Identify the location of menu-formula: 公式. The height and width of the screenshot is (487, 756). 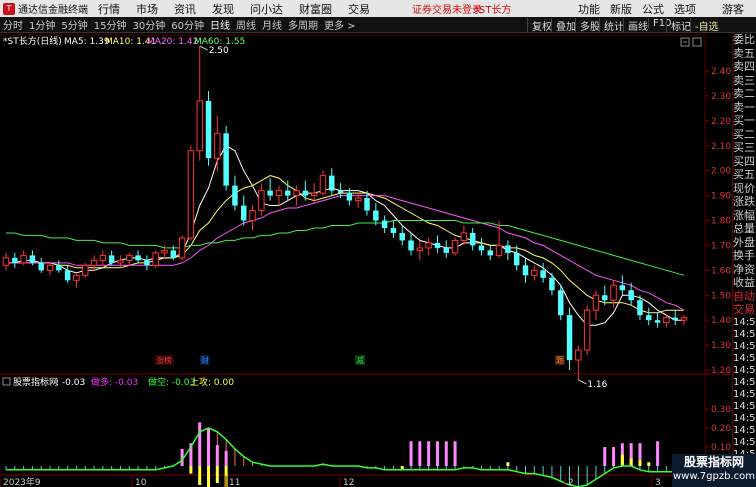
(653, 9).